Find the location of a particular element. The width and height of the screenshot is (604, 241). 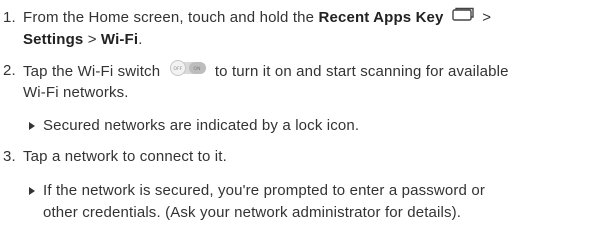

step-1-number: 1. is located at coordinates (9, 17).